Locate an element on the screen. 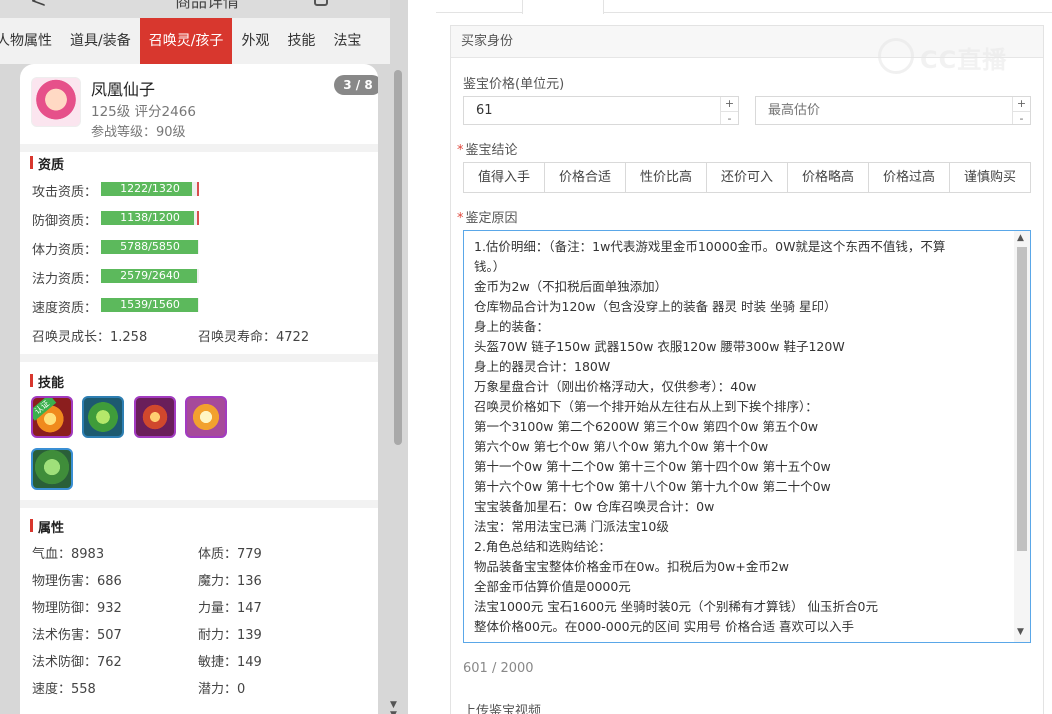 The height and width of the screenshot is (714, 1052). skills-title: 技能 is located at coordinates (47, 381).